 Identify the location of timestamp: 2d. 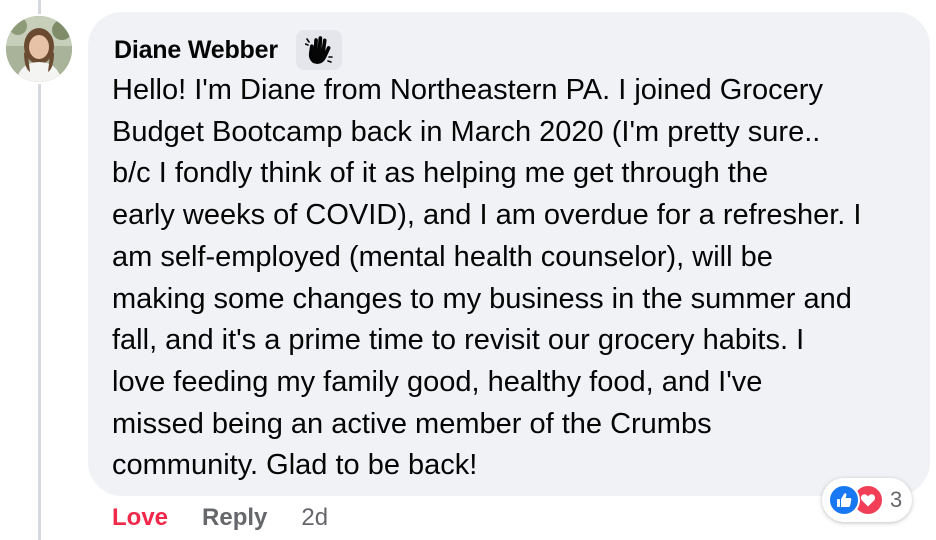
(314, 518).